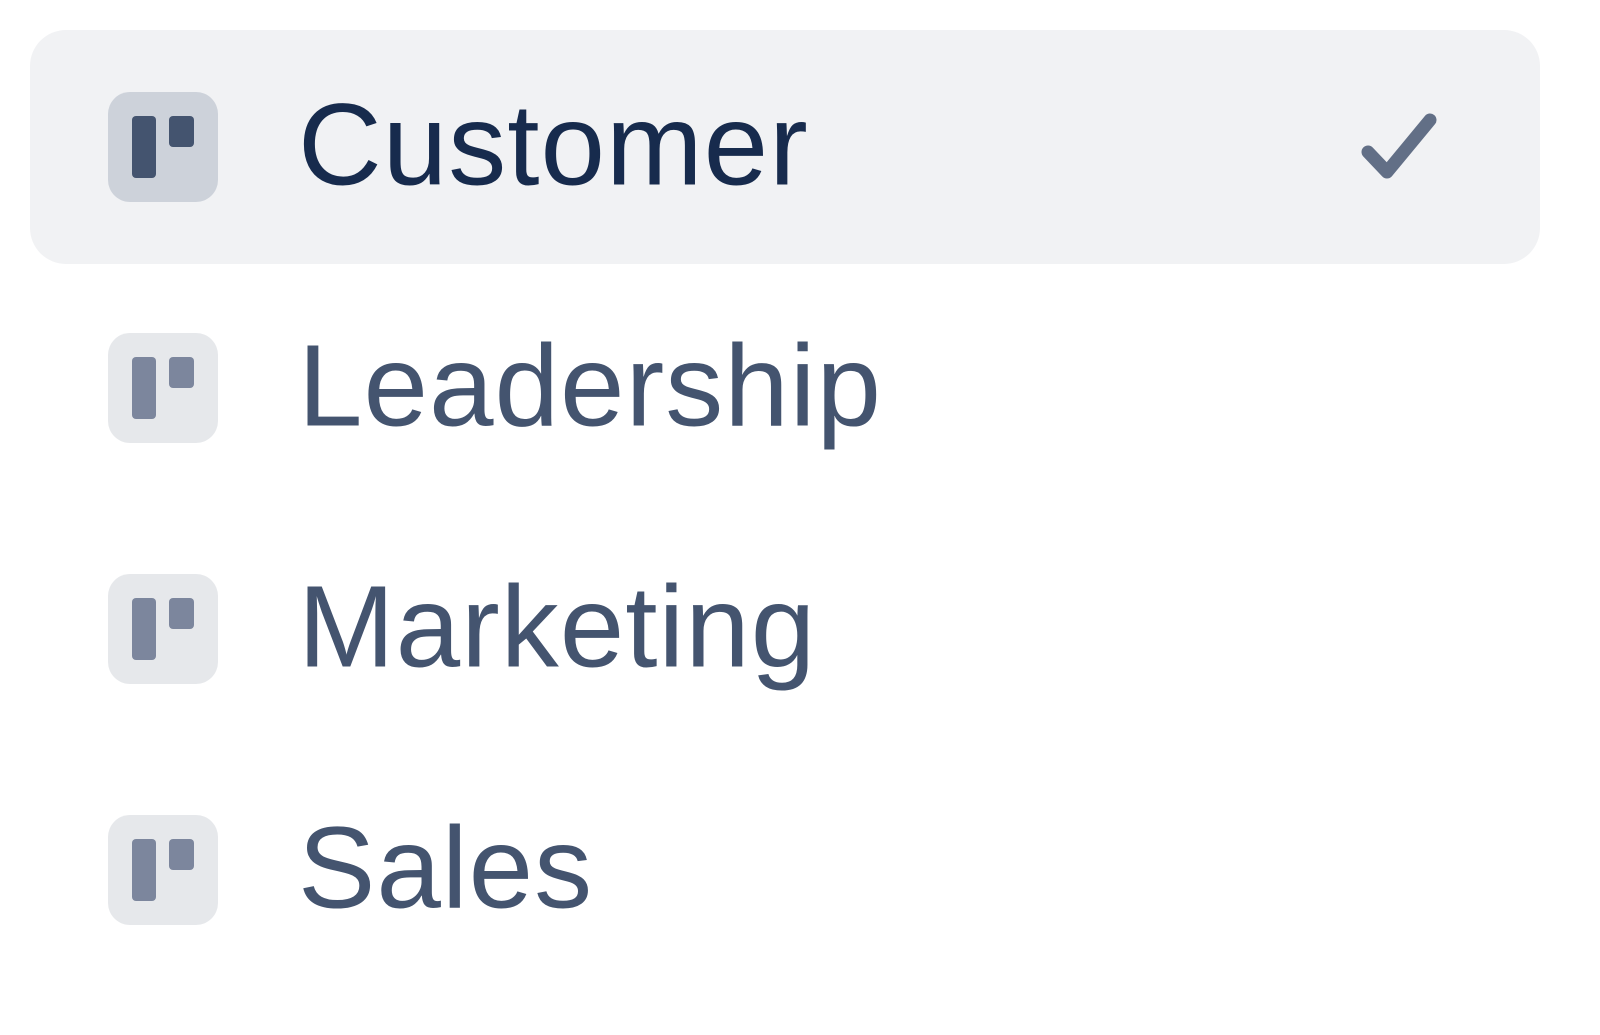 This screenshot has height=1035, width=1600. Describe the element at coordinates (557, 626) in the screenshot. I see `menu-item-label: Marketing` at that location.